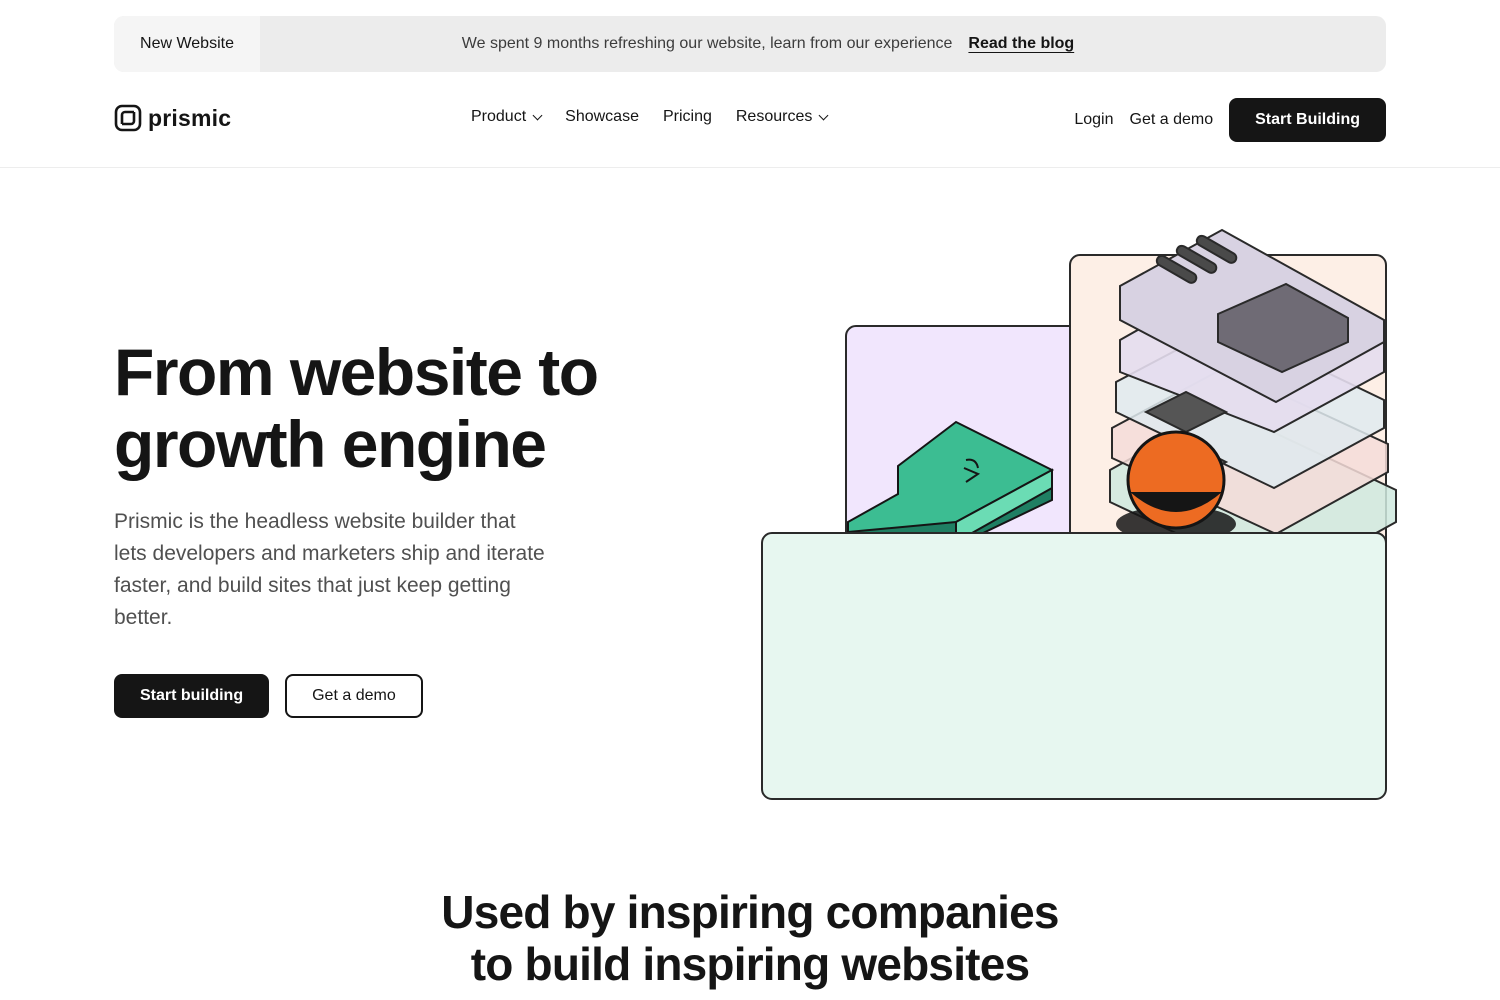 The height and width of the screenshot is (1000, 1500). What do you see at coordinates (354, 696) in the screenshot?
I see `get-demo-button: Get a demo` at bounding box center [354, 696].